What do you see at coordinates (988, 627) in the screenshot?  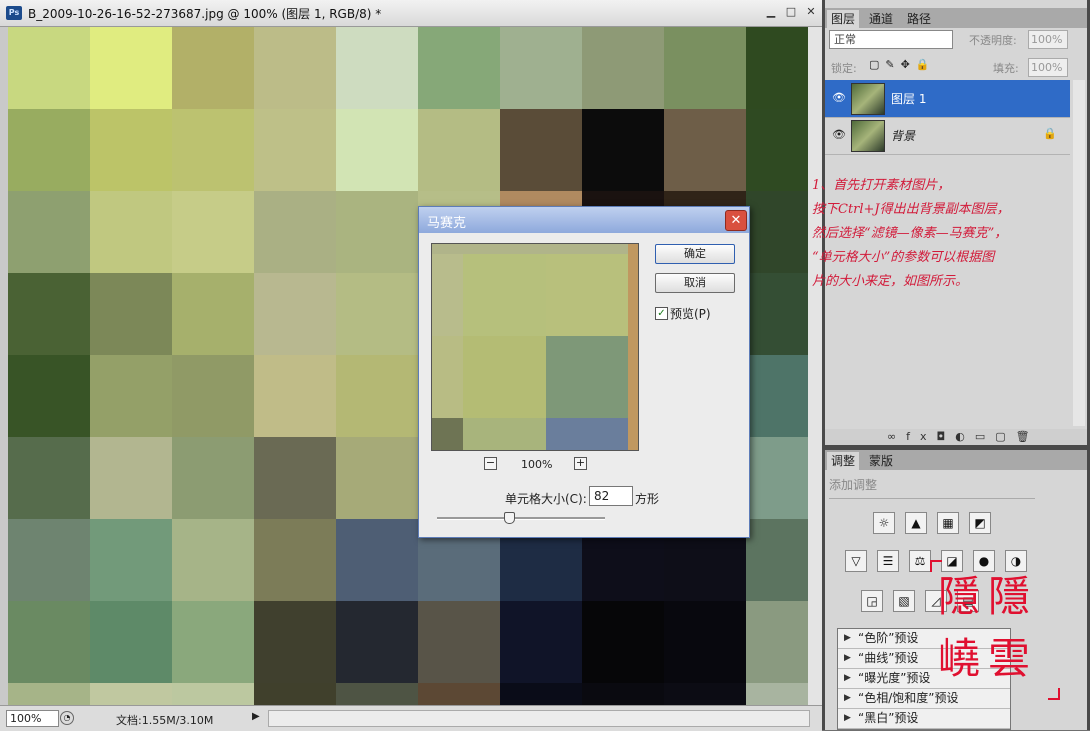 I see `seal-text: 隱隱嶢雲` at bounding box center [988, 627].